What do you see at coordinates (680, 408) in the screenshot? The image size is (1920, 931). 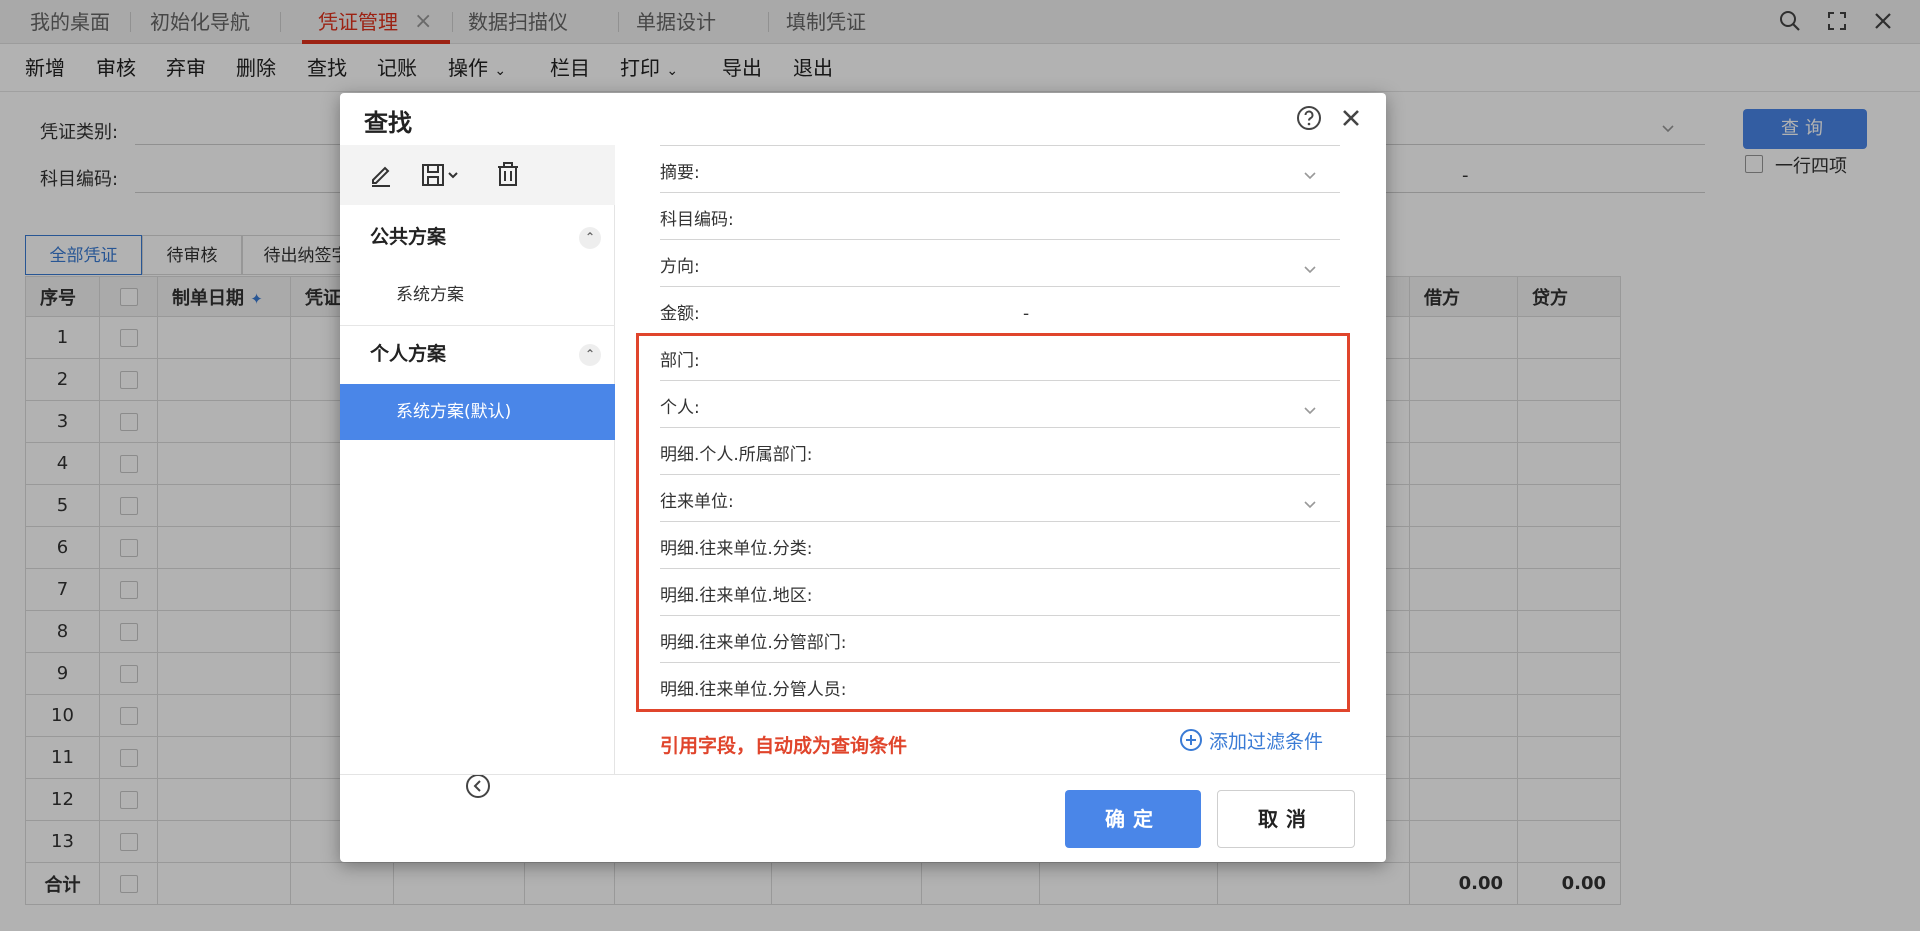 I see `field-label: 个人:` at bounding box center [680, 408].